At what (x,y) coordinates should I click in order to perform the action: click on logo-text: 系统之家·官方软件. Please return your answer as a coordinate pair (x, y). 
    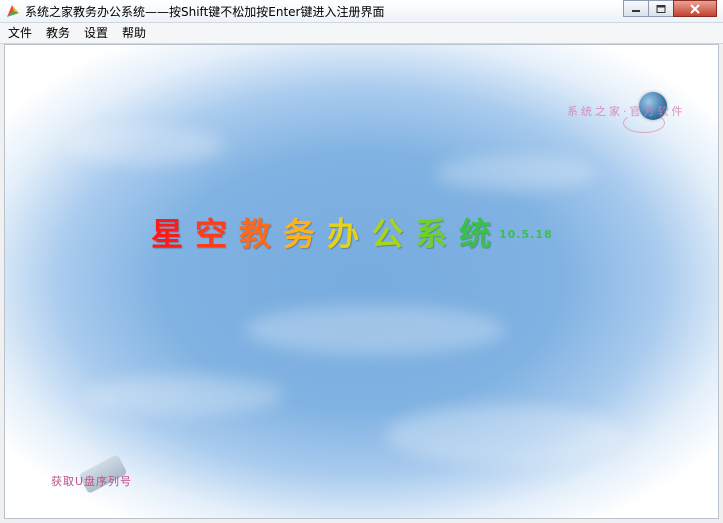
    Looking at the image, I should click on (626, 111).